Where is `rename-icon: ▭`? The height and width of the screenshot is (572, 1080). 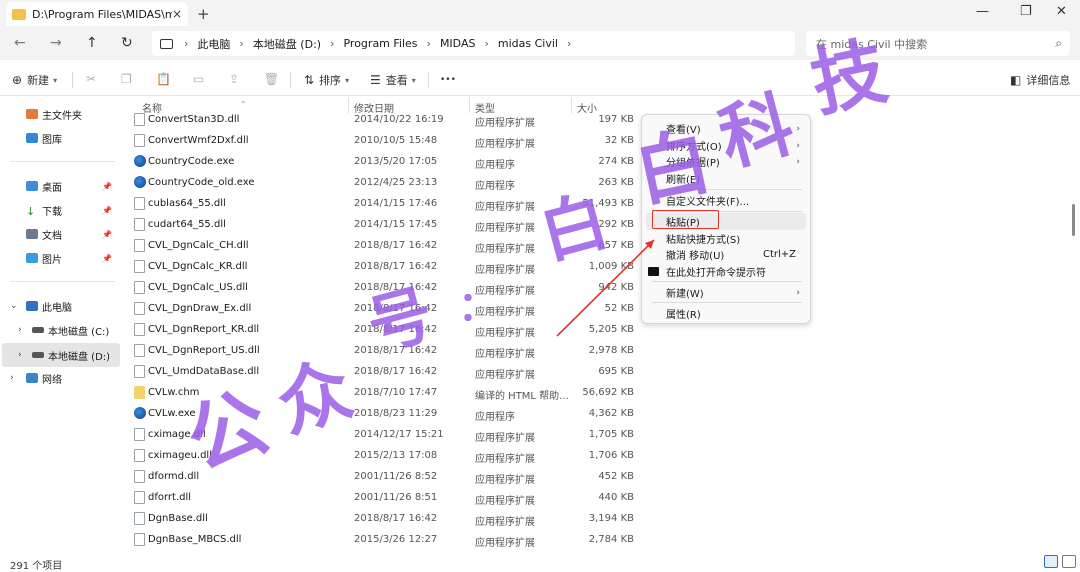 rename-icon: ▭ is located at coordinates (198, 79).